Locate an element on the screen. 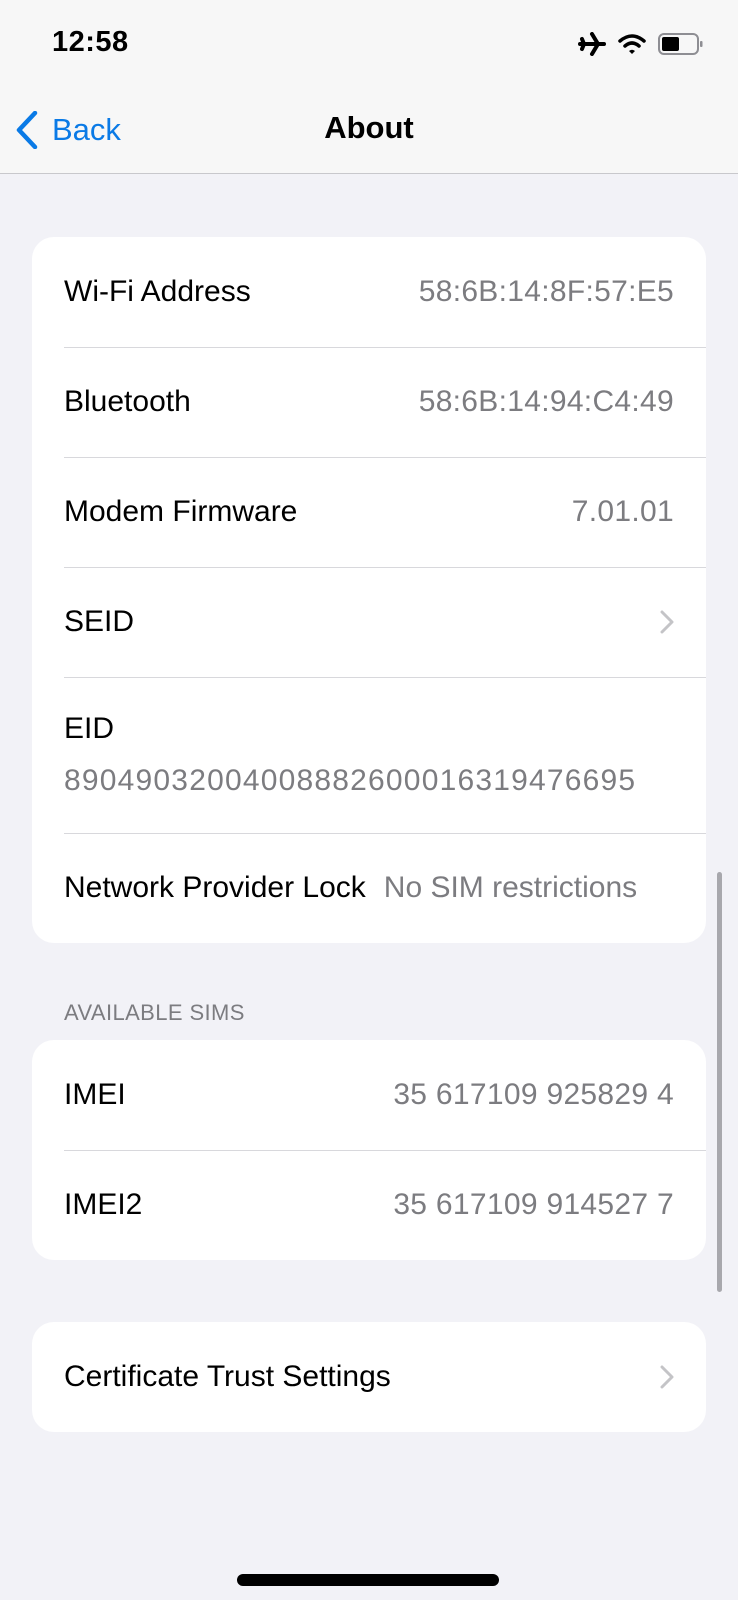 This screenshot has width=738, height=1600. row-value: 35 617109 925829 4 is located at coordinates (533, 1094).